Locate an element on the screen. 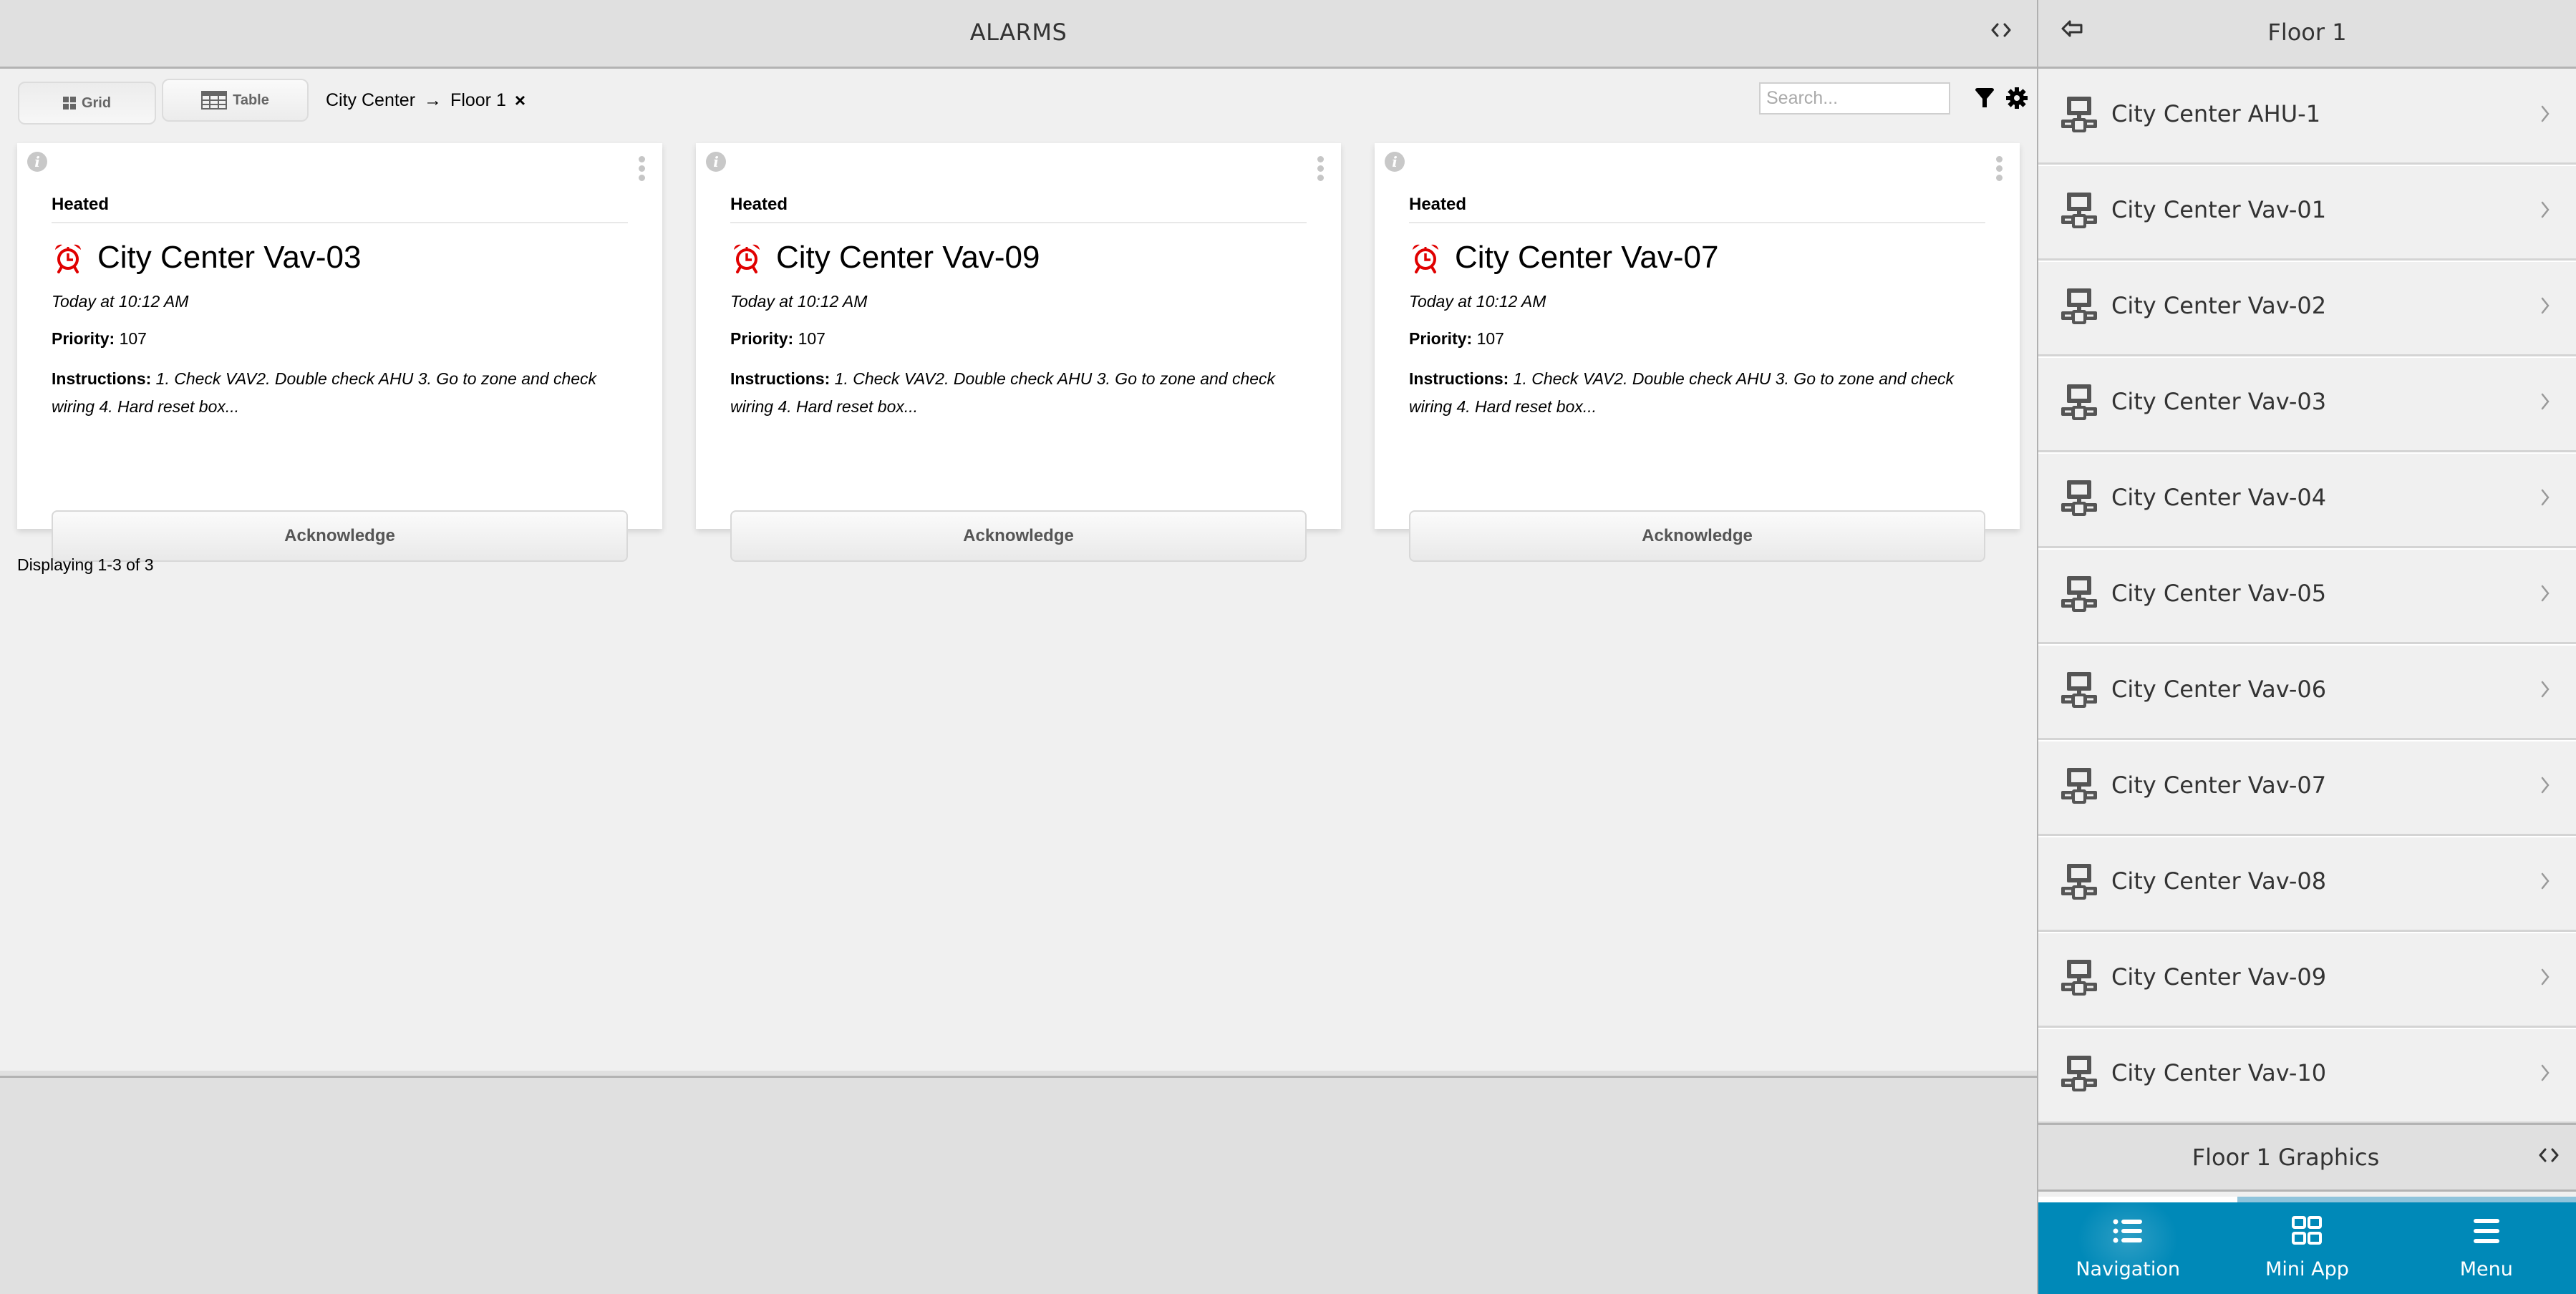 Image resolution: width=2576 pixels, height=1294 pixels. list-item: City Center Vav-03 is located at coordinates (2307, 404).